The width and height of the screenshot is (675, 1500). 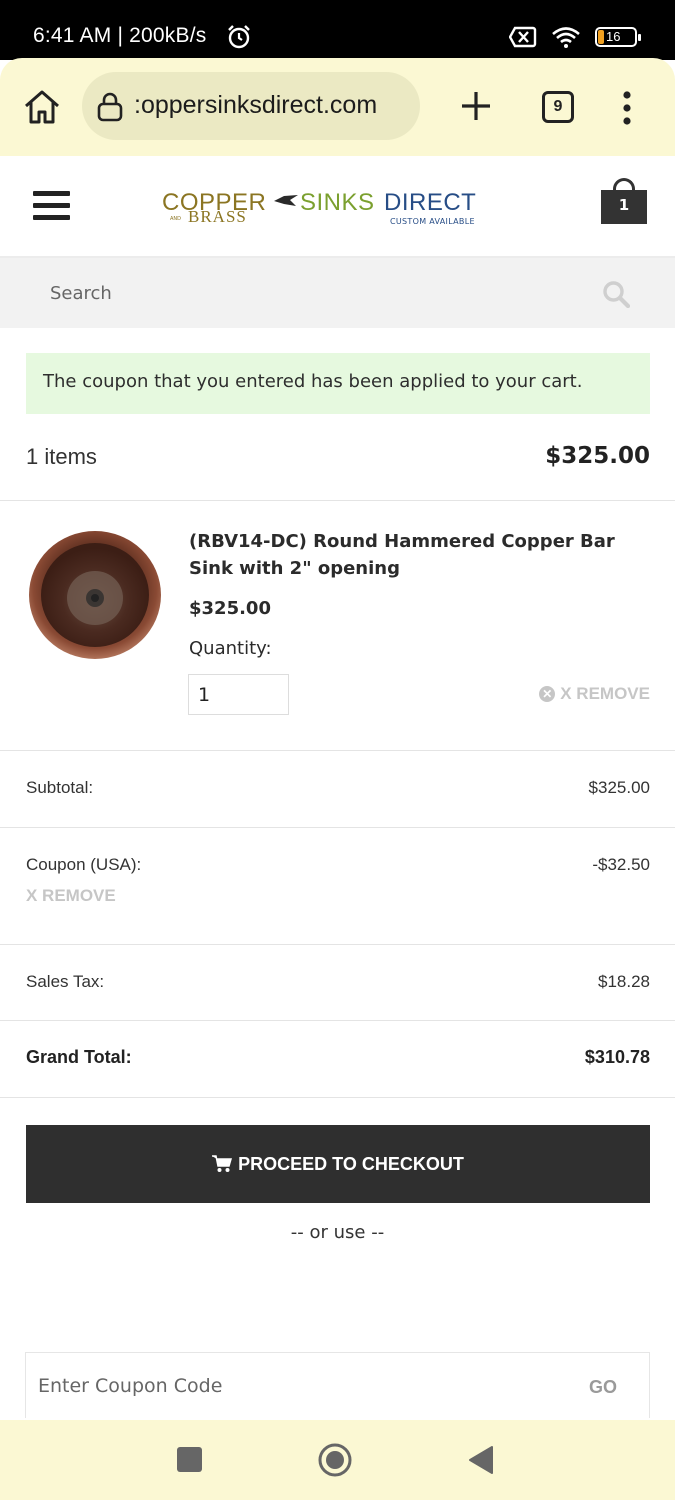 I want to click on or-use-text: -- or use --, so click(x=337, y=1232).